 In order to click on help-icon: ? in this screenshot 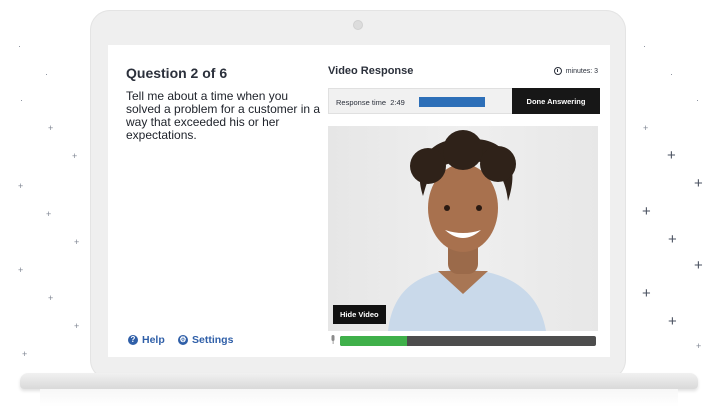, I will do `click(133, 340)`.